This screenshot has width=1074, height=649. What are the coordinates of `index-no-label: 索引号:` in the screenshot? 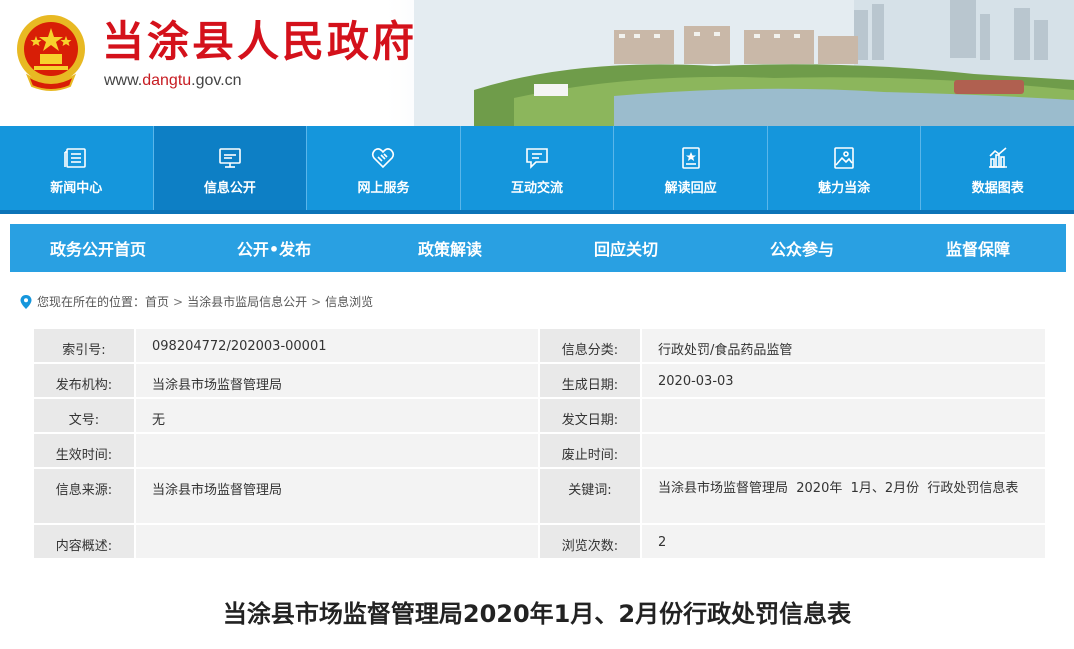 It's located at (84, 345).